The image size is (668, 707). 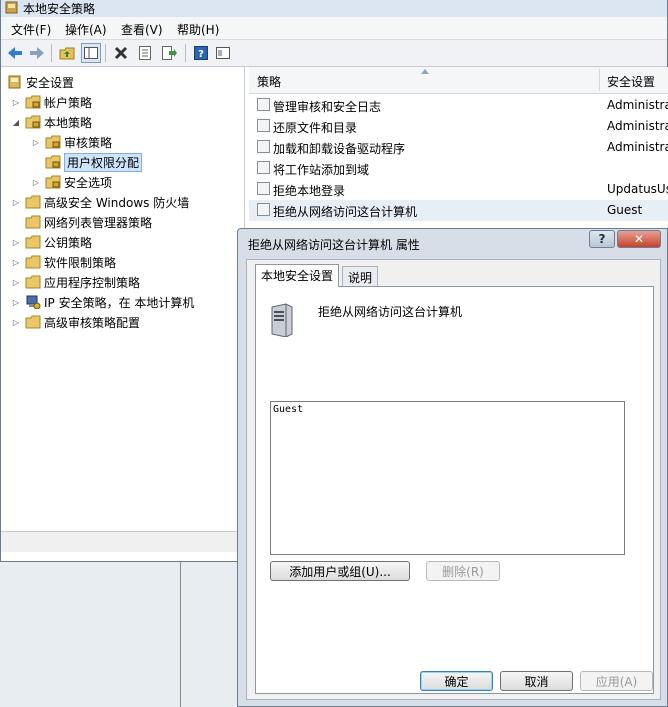 I want to click on sort-arrow-icon, so click(x=425, y=71).